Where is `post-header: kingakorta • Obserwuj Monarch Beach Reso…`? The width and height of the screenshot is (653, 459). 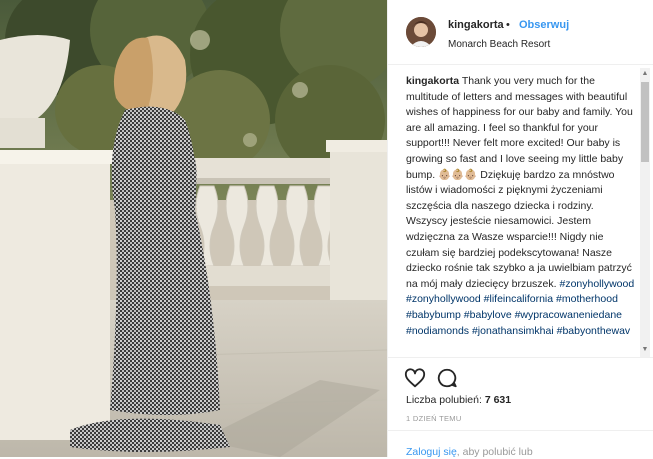 post-header: kingakorta • Obserwuj Monarch Beach Reso… is located at coordinates (520, 32).